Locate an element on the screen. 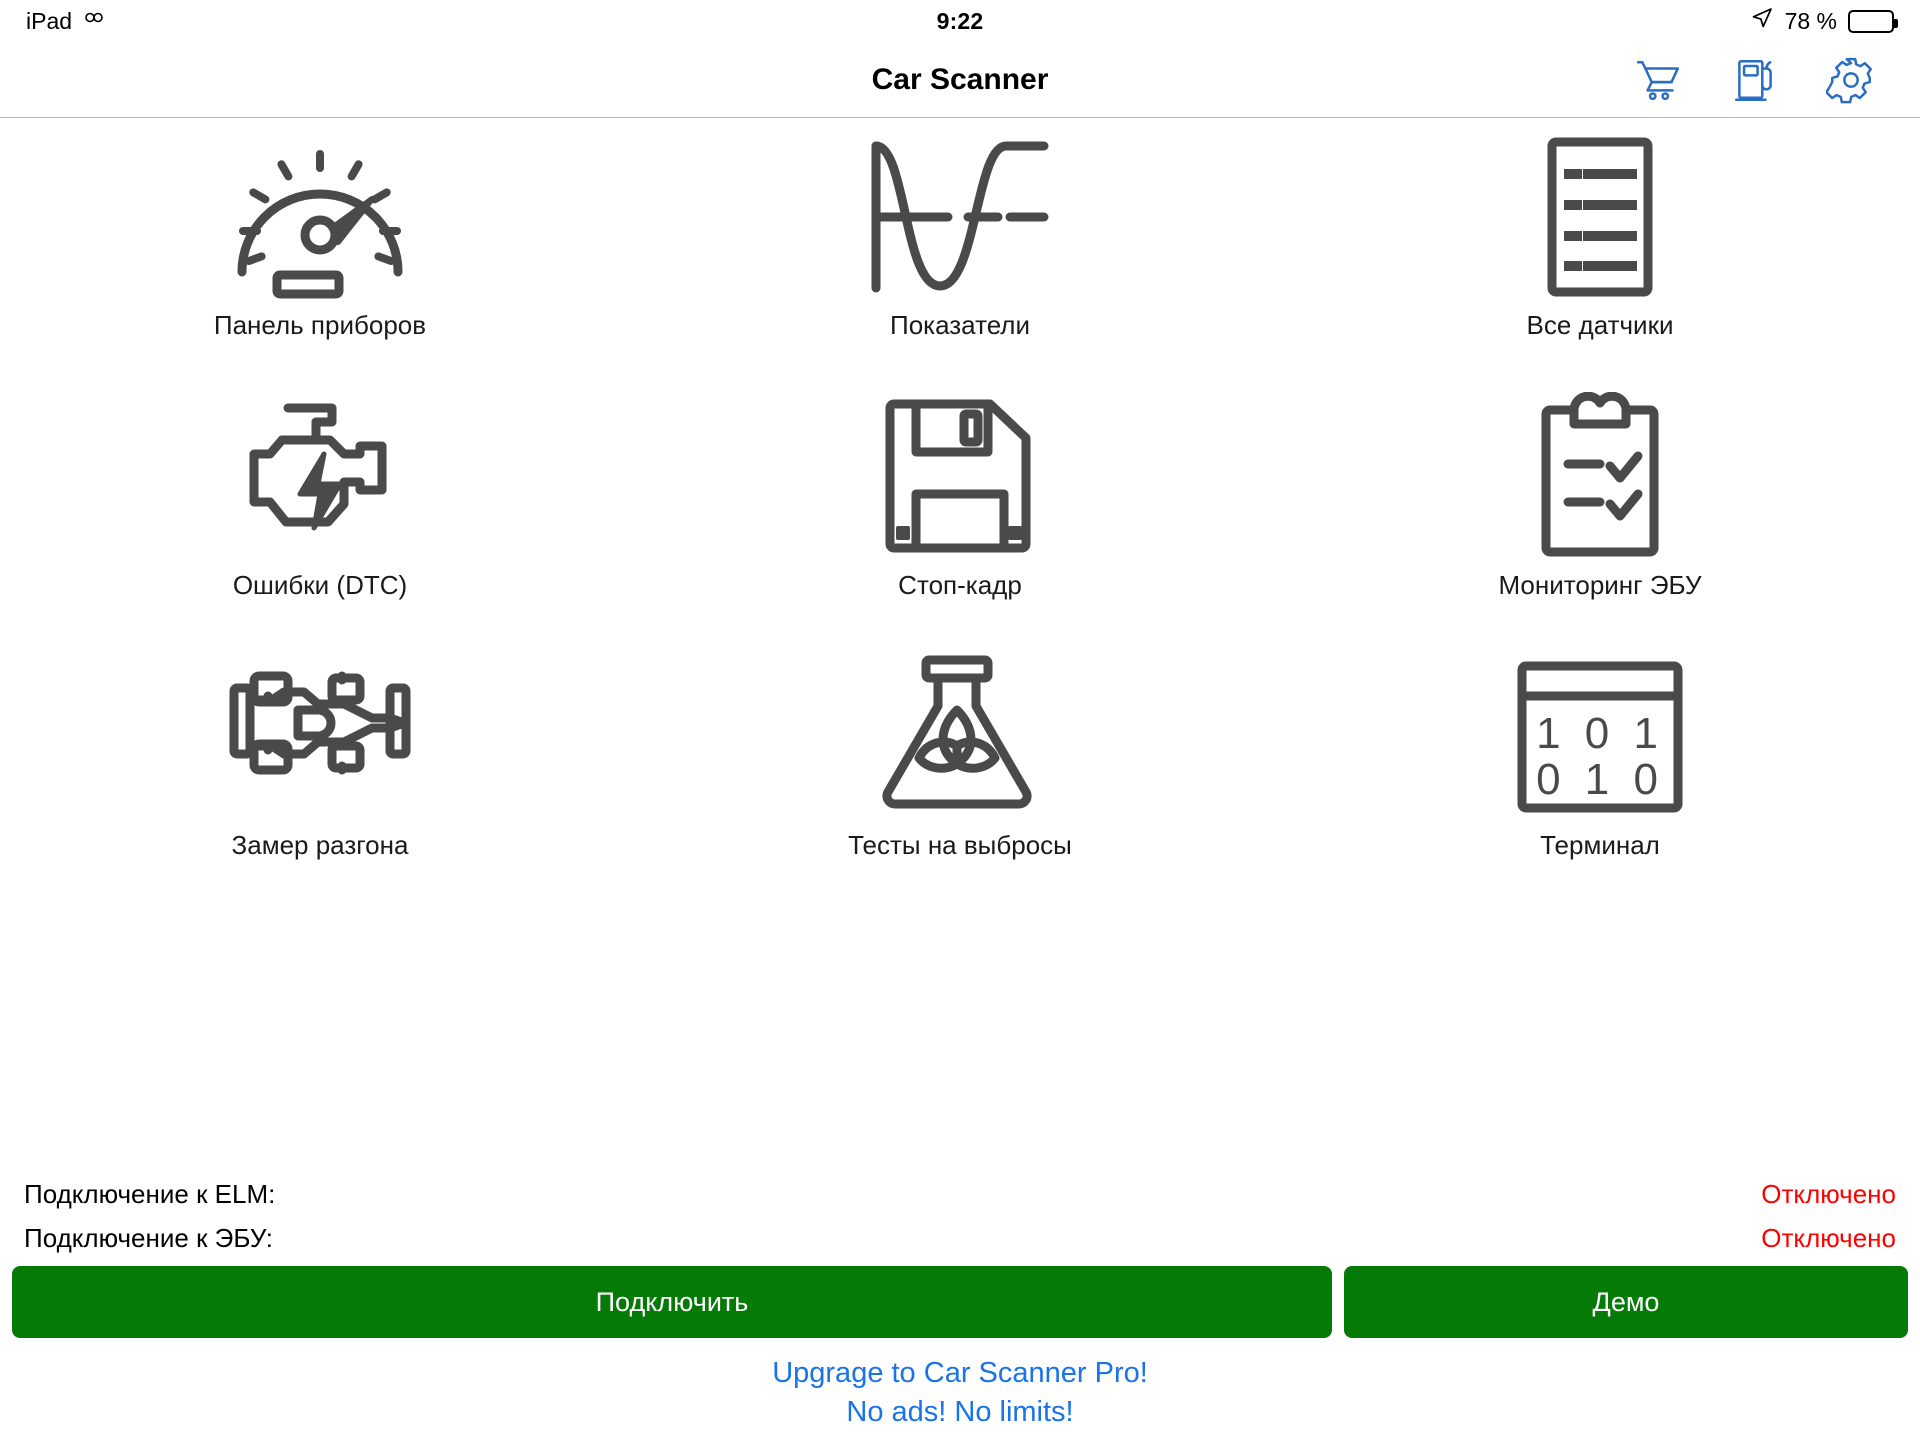  battery-icon is located at coordinates (1873, 21).